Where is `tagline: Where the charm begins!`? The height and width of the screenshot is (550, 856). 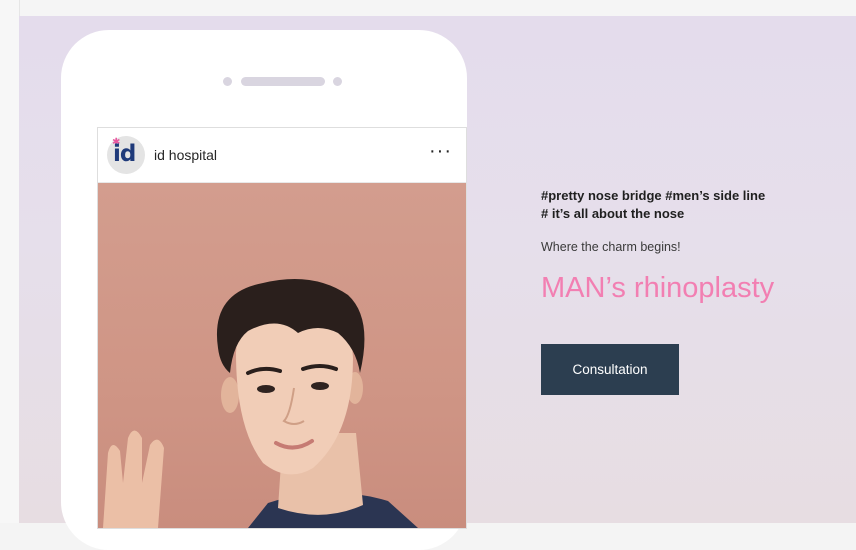 tagline: Where the charm begins! is located at coordinates (611, 247).